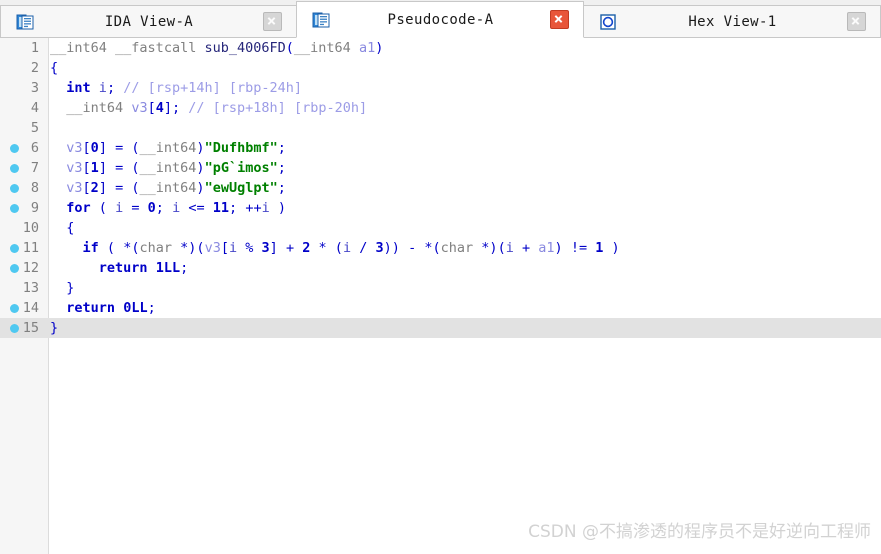  I want to click on code-line: 6 v3[0] = (__int64)"Dufhbmf";, so click(440, 148).